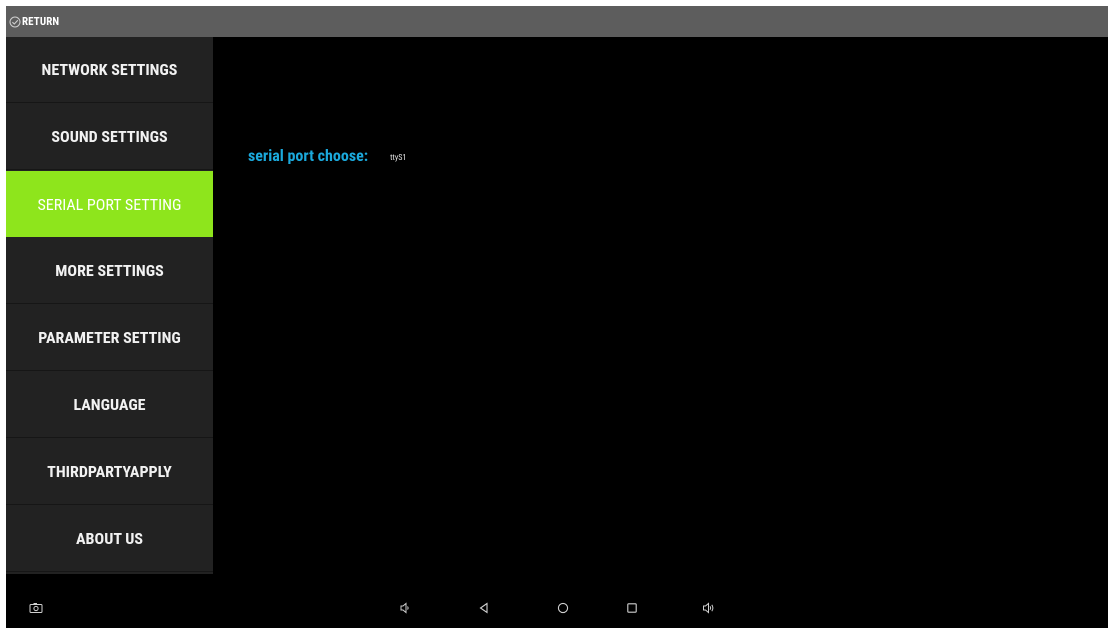 Image resolution: width=1108 pixels, height=628 pixels. I want to click on sidebar-item-label: LANGUAGE, so click(109, 404).